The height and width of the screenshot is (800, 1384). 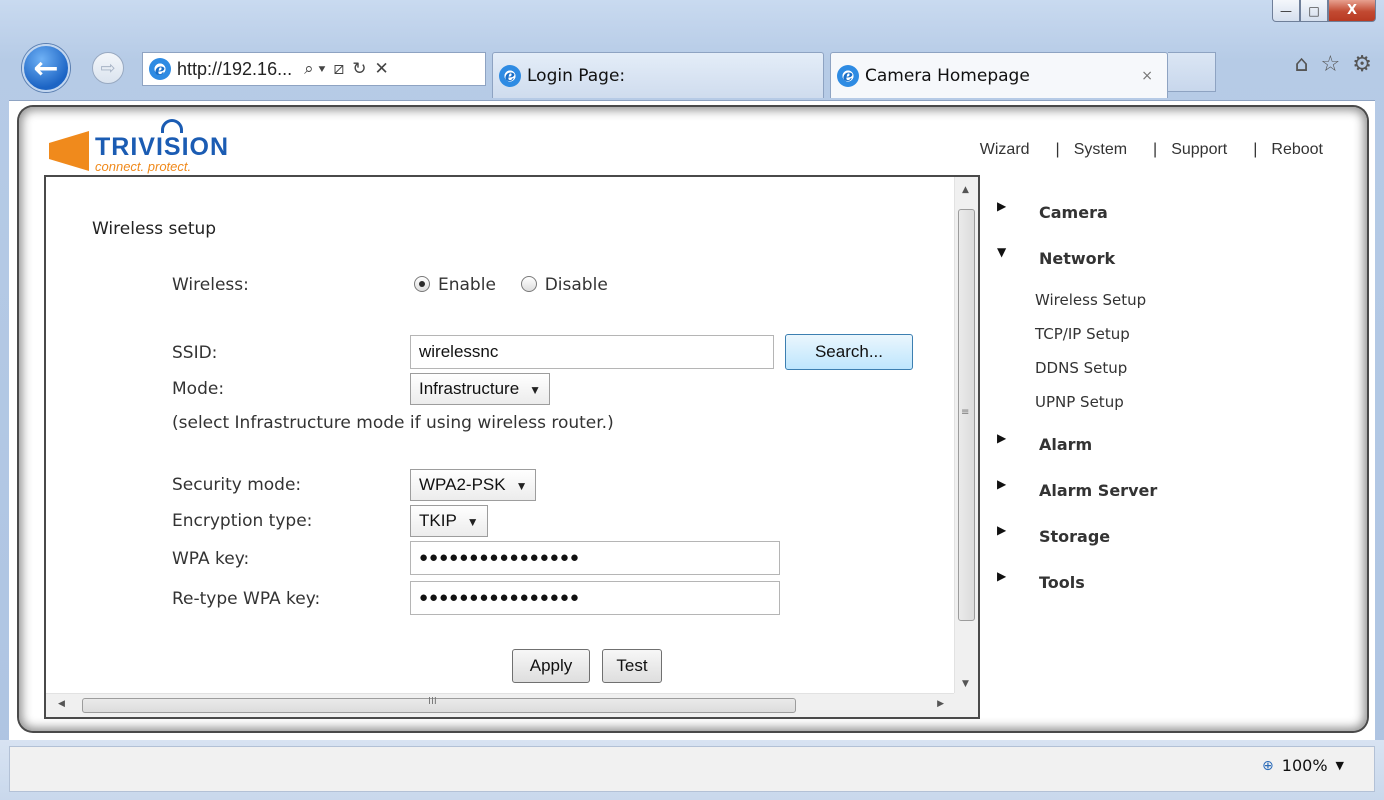 I want to click on wpa-key-input: ●●●●●●●●●●●●●●●●, so click(x=595, y=558).